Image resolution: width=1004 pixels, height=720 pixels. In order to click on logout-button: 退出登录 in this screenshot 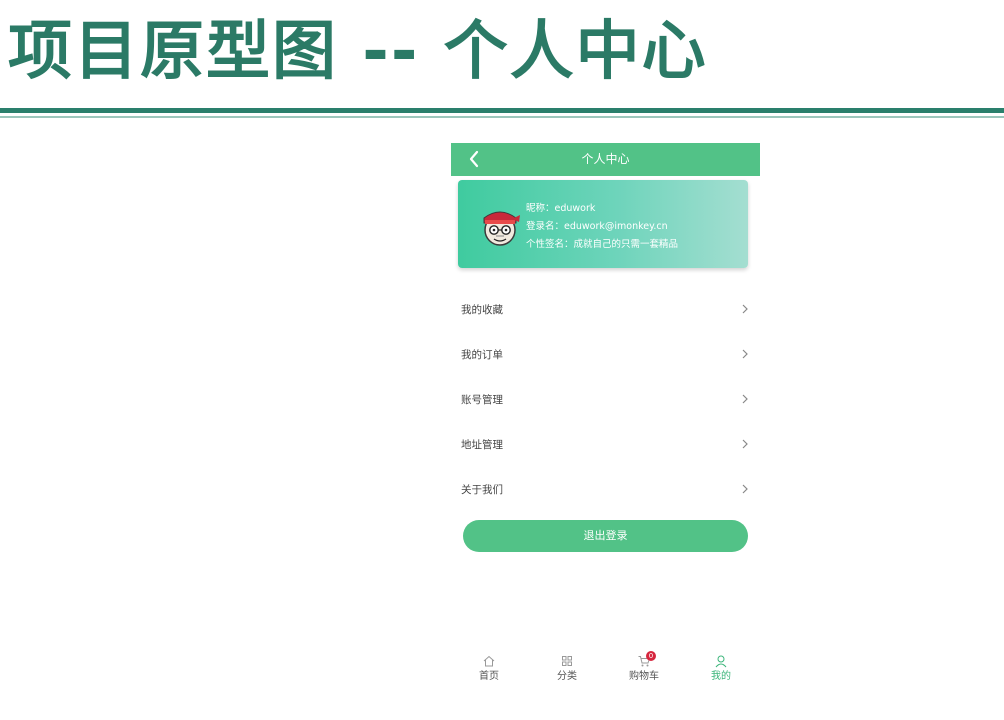, I will do `click(605, 536)`.